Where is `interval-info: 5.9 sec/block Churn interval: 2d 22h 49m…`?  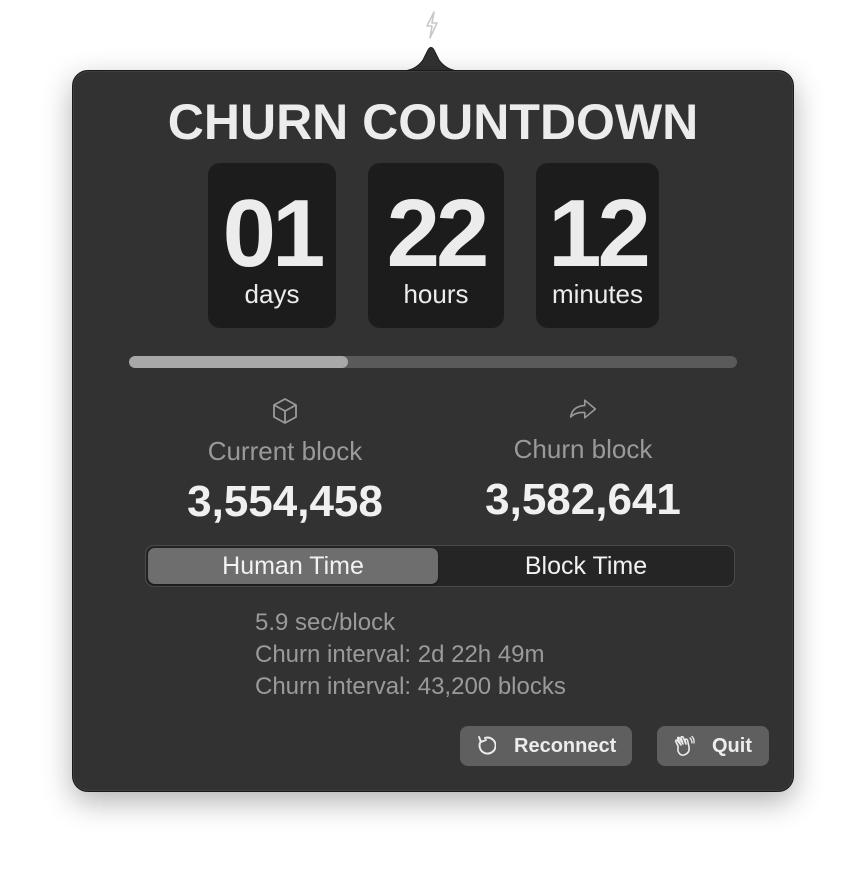 interval-info: 5.9 sec/block Churn interval: 2d 22h 49m… is located at coordinates (410, 655).